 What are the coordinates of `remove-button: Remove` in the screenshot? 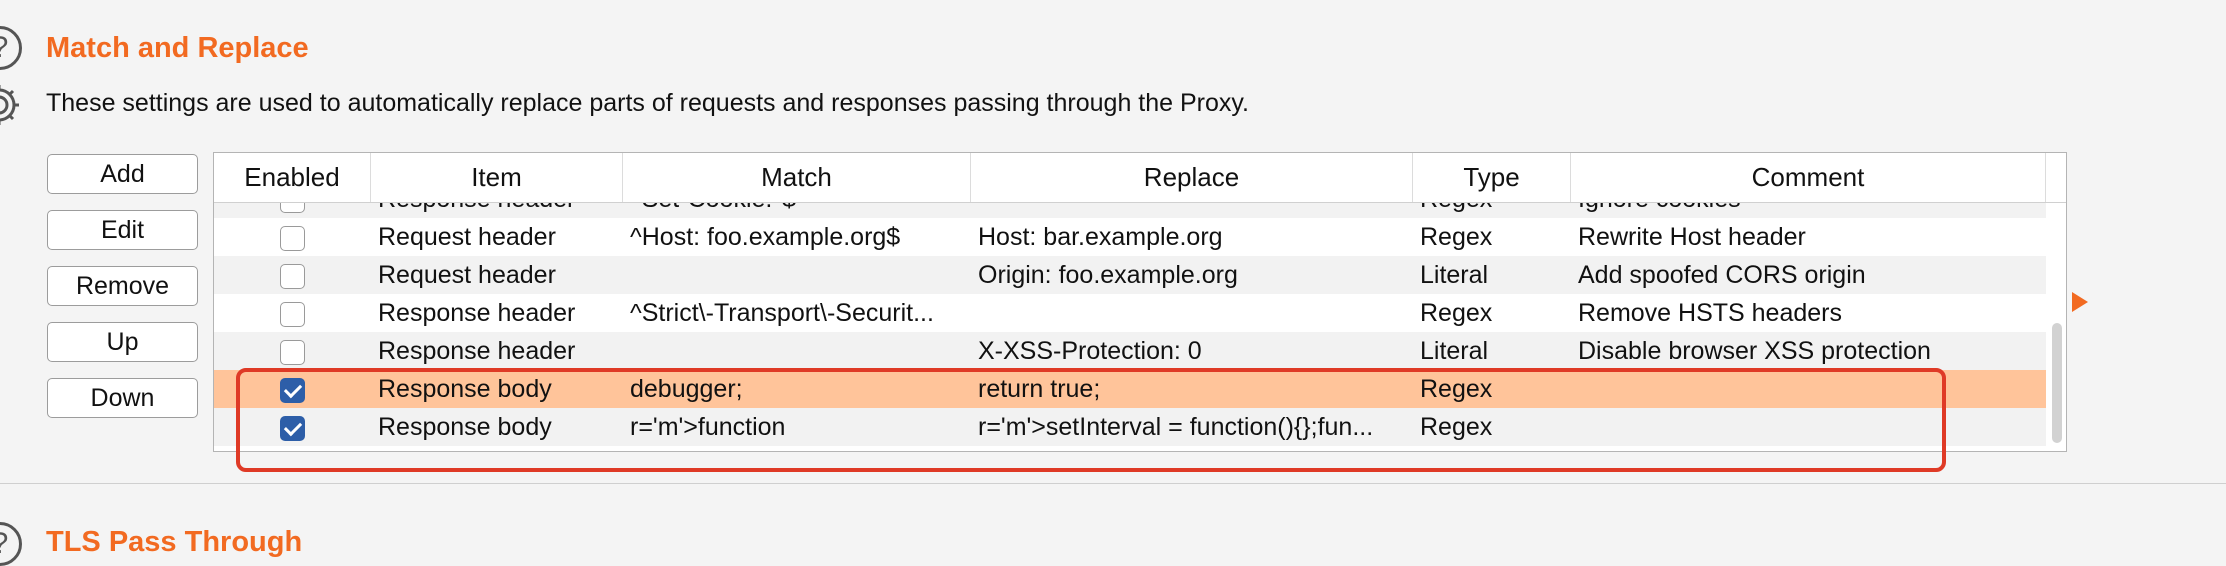 It's located at (122, 286).